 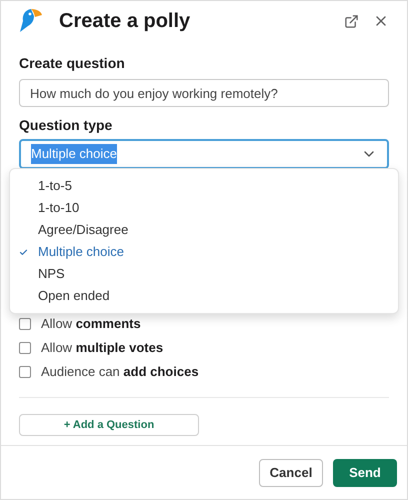 I want to click on check-icon, so click(x=23, y=252).